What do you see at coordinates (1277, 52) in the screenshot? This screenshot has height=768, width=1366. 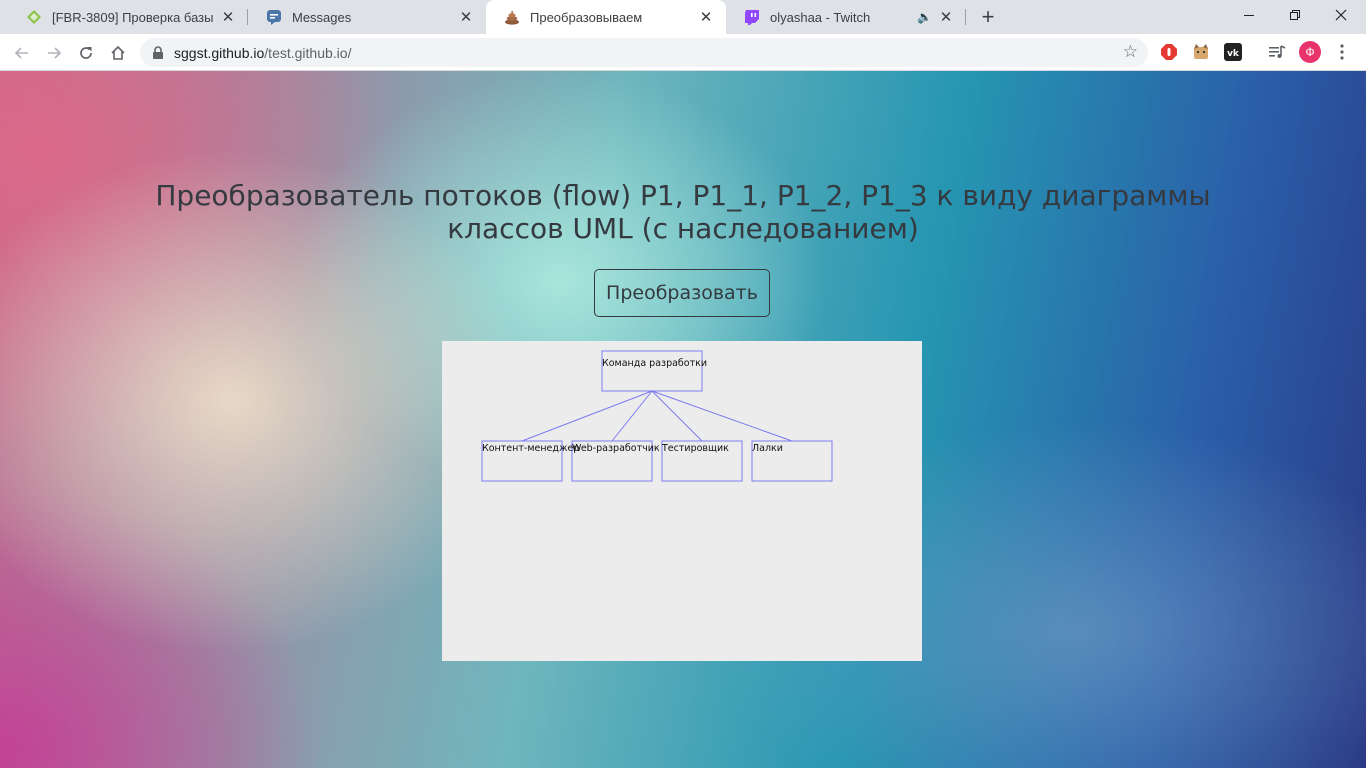 I see `media-control-icon` at bounding box center [1277, 52].